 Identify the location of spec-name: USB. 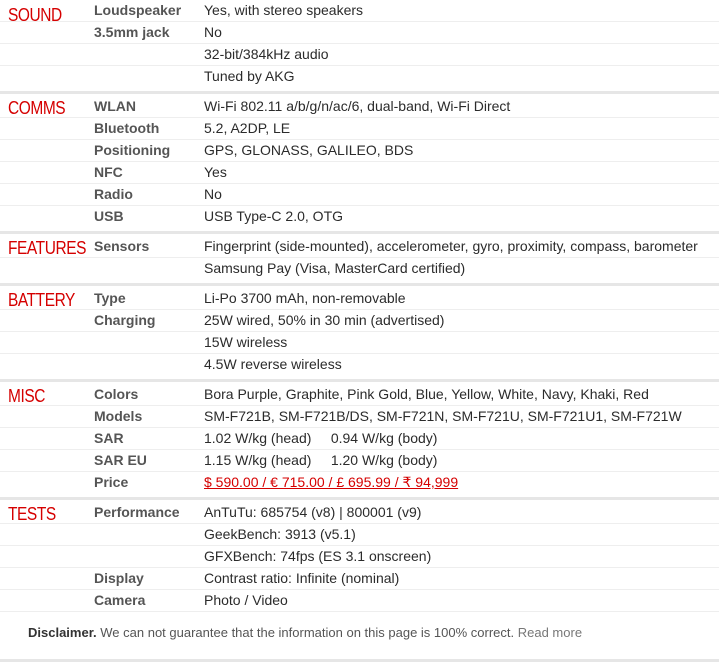
(149, 216).